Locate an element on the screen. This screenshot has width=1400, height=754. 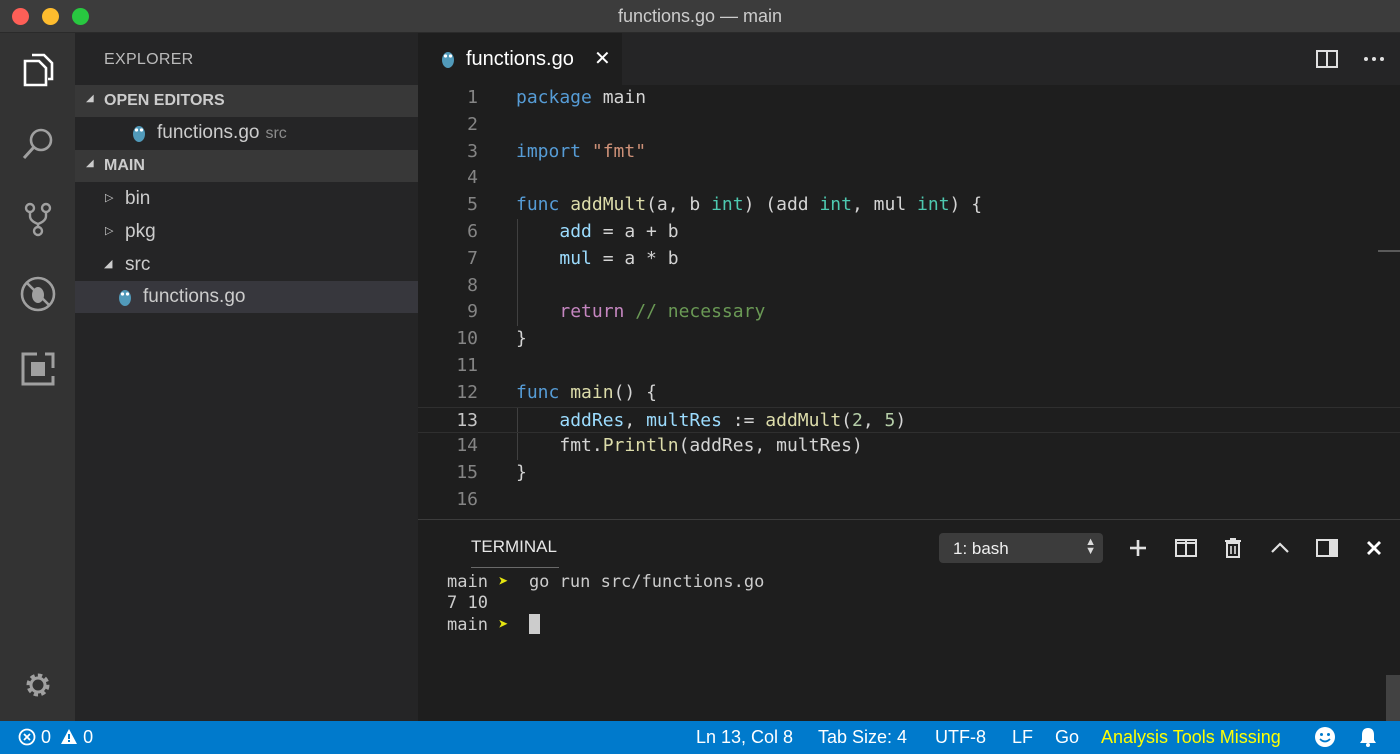
terminal-line: 7 10 is located at coordinates (467, 603).